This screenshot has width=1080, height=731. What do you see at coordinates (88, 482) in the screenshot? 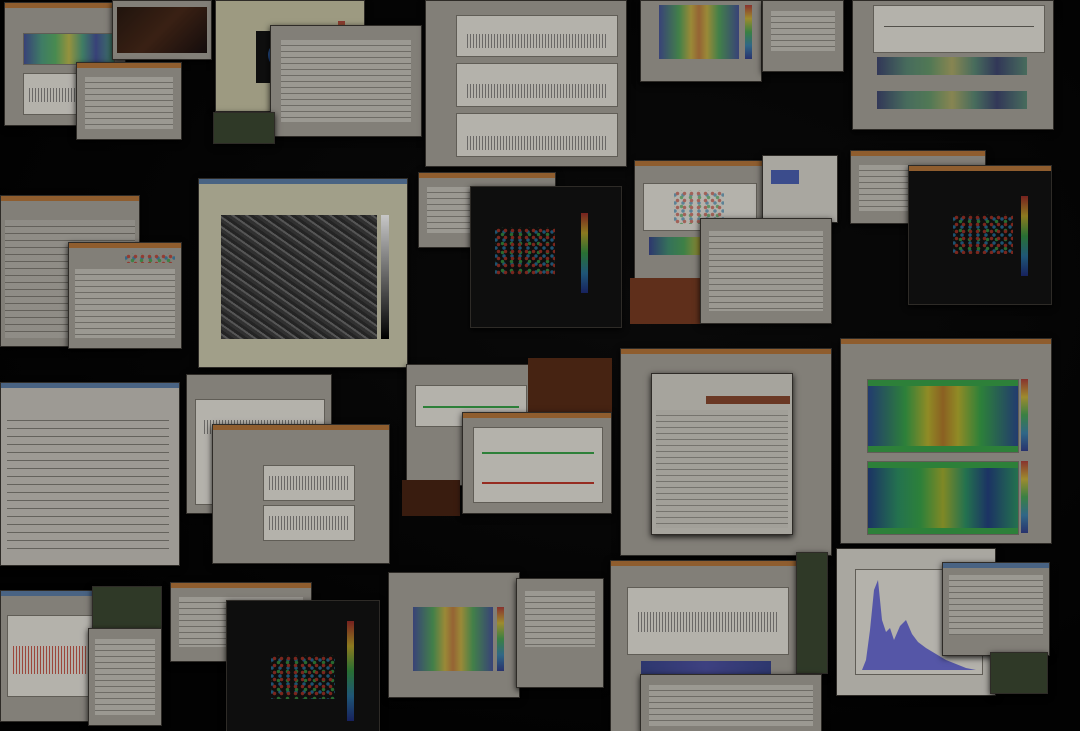
I see `editor-text` at bounding box center [88, 482].